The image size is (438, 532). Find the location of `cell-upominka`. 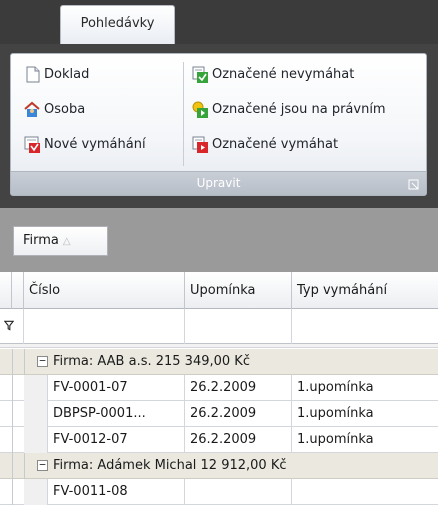

cell-upominka is located at coordinates (238, 492).